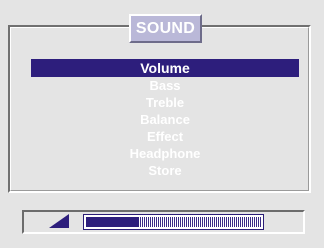 The image size is (324, 248). What do you see at coordinates (165, 85) in the screenshot?
I see `menu-item-bass: Bass` at bounding box center [165, 85].